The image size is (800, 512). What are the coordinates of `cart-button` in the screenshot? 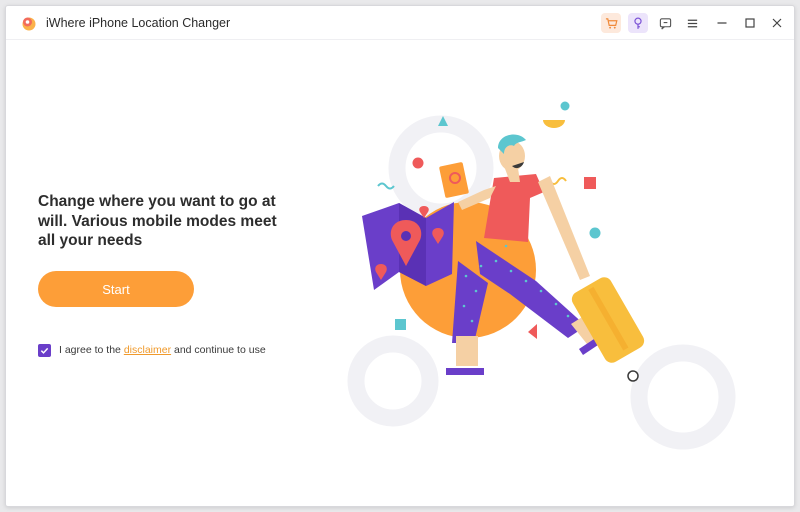 It's located at (611, 23).